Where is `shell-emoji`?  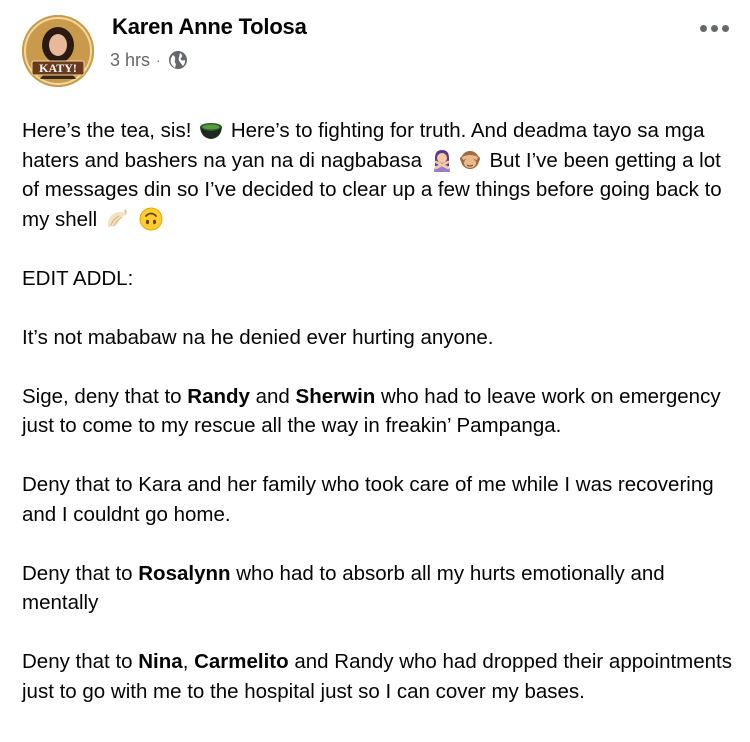
shell-emoji is located at coordinates (117, 219).